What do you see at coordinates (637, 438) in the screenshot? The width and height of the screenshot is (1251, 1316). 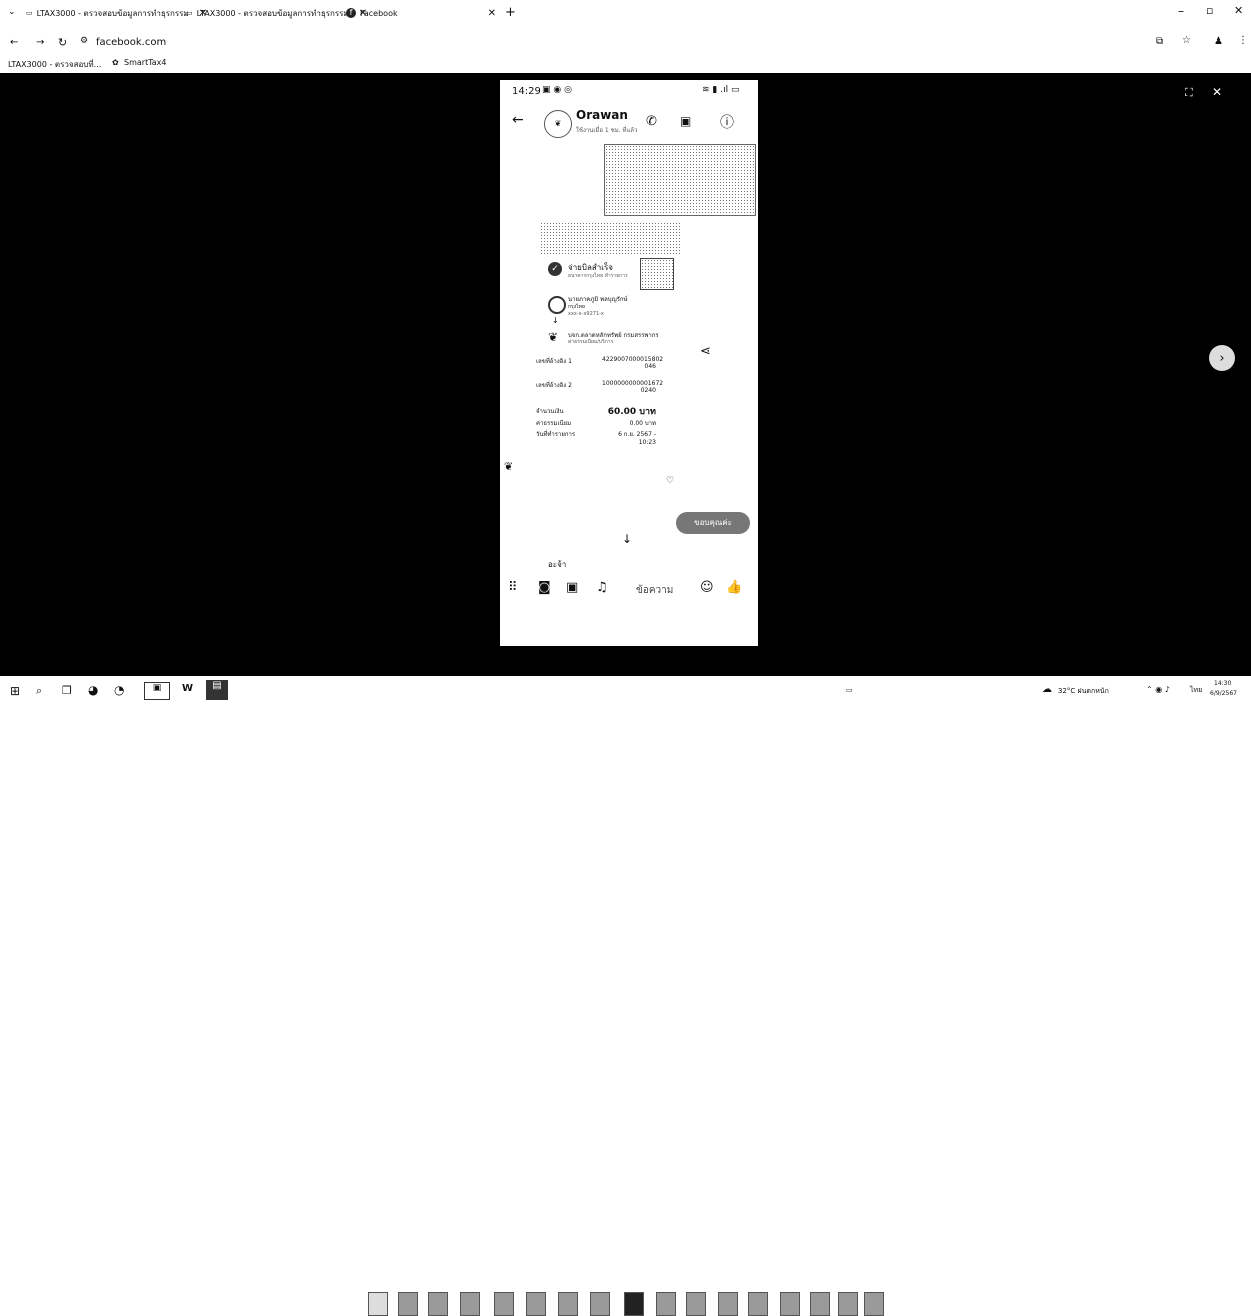 I see `slip-row-value: 6 ก.ย. 2567 - 10:23` at bounding box center [637, 438].